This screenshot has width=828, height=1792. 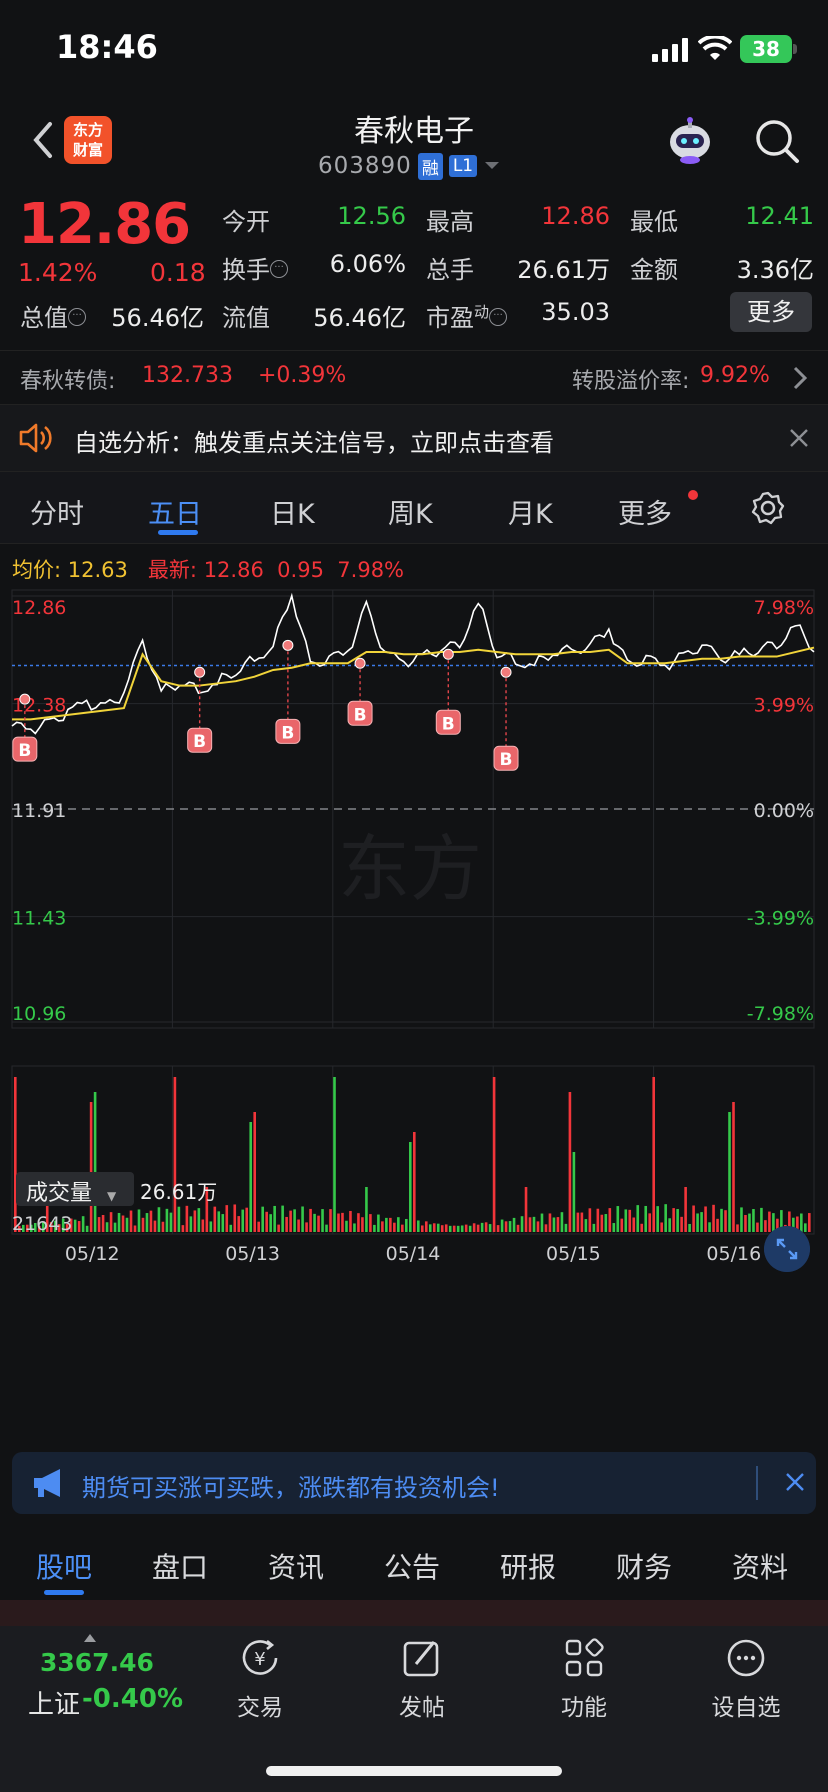 What do you see at coordinates (787, 1249) in the screenshot?
I see `expand-icon` at bounding box center [787, 1249].